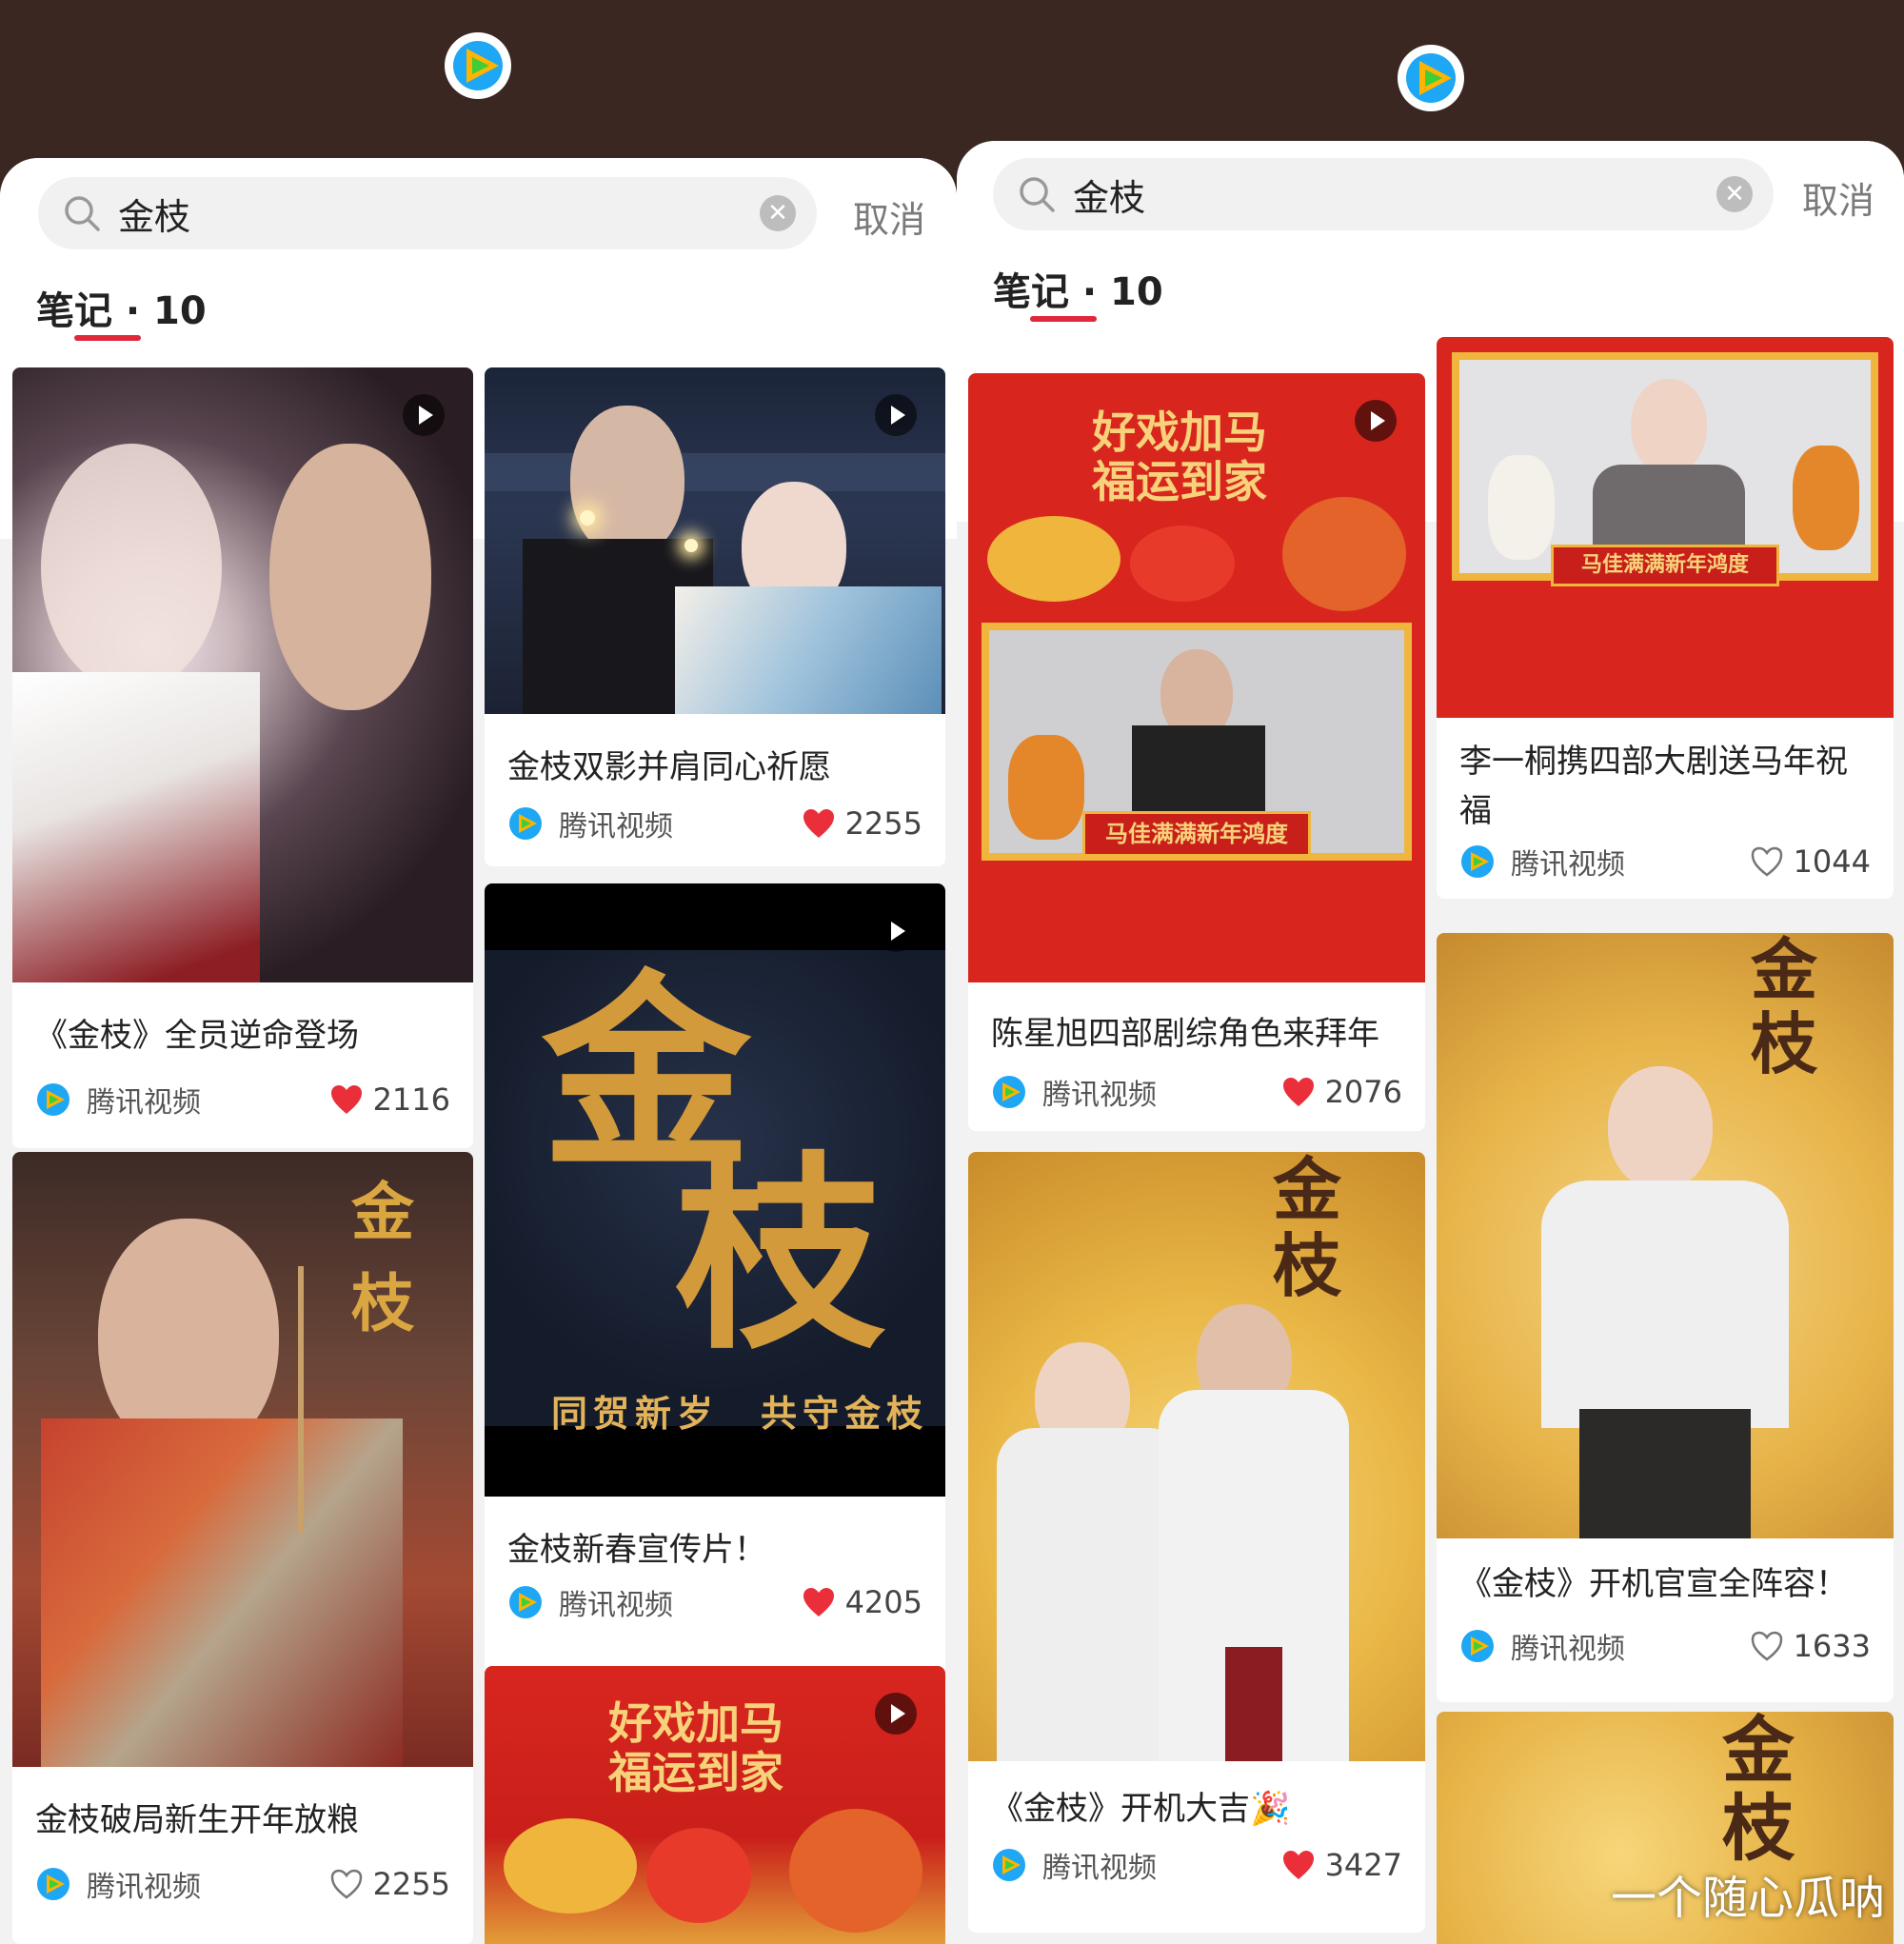 The width and height of the screenshot is (1904, 1944). I want to click on card-title: 金枝新春宣传片！, so click(714, 1550).